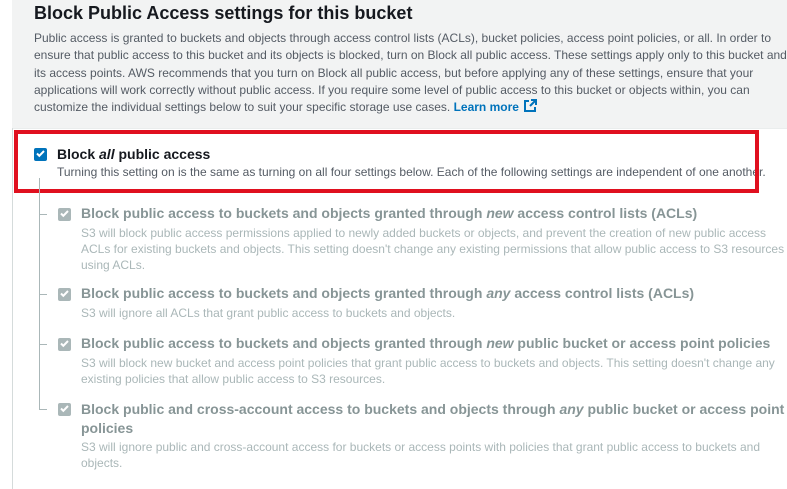 This screenshot has width=787, height=489. Describe the element at coordinates (530, 108) in the screenshot. I see `external-link-icon` at that location.